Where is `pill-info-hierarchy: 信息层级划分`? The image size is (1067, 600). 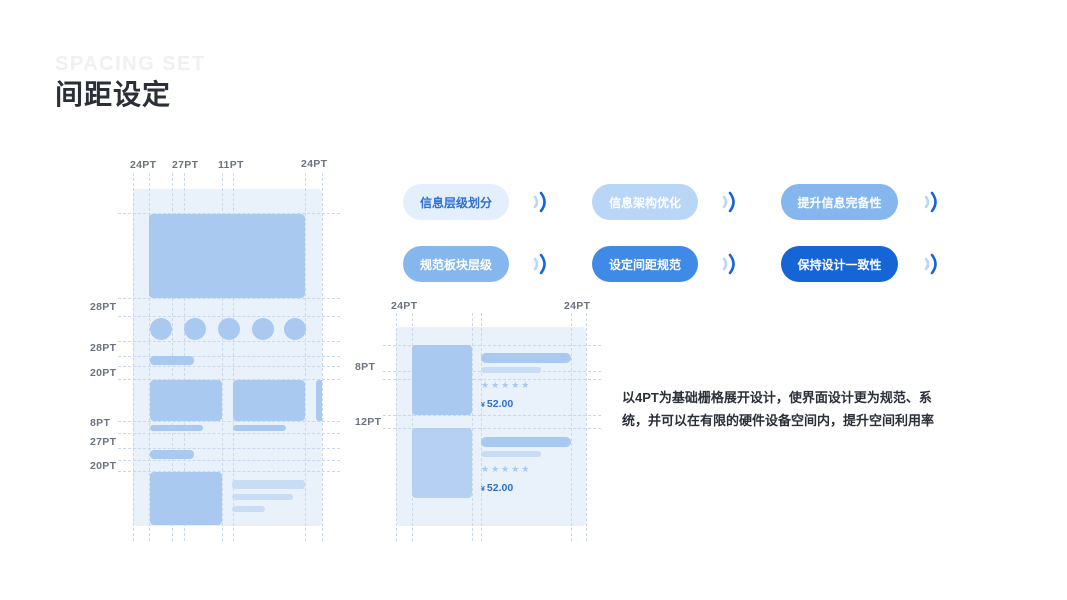 pill-info-hierarchy: 信息层级划分 is located at coordinates (456, 202).